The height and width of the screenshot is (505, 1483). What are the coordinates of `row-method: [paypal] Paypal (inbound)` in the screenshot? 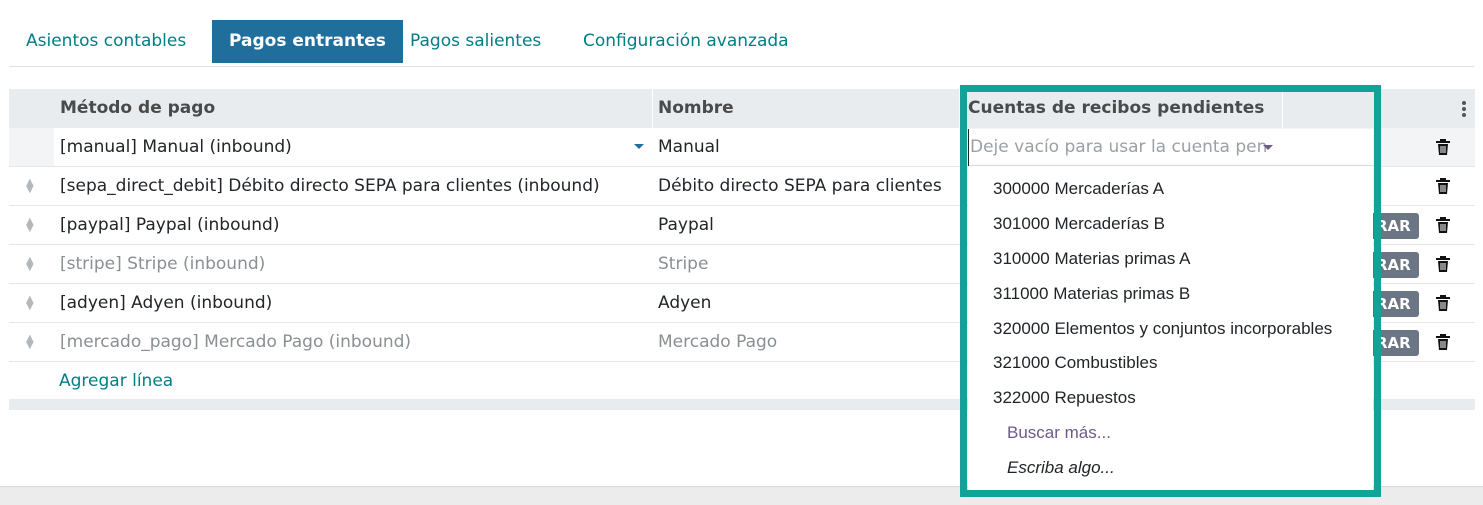 It's located at (170, 225).